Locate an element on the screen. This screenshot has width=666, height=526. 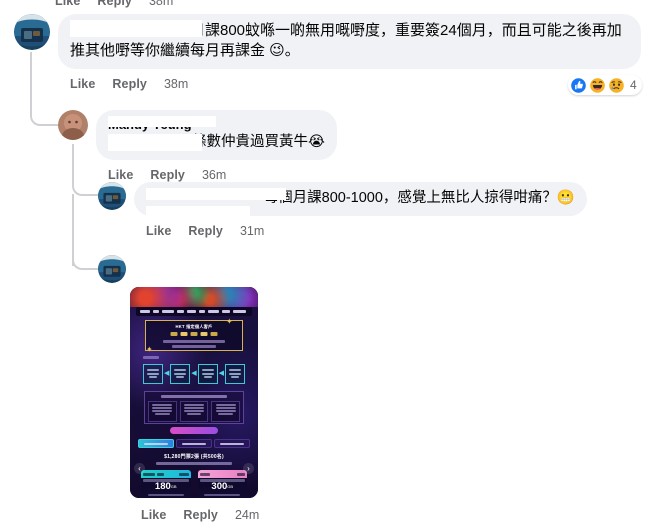
info-panel is located at coordinates (194, 407).